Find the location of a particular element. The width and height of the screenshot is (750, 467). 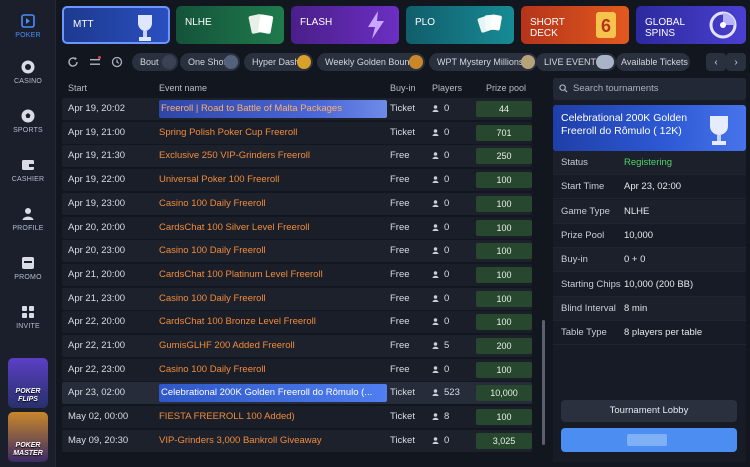

row-buy-in: Ticket is located at coordinates (402, 417).